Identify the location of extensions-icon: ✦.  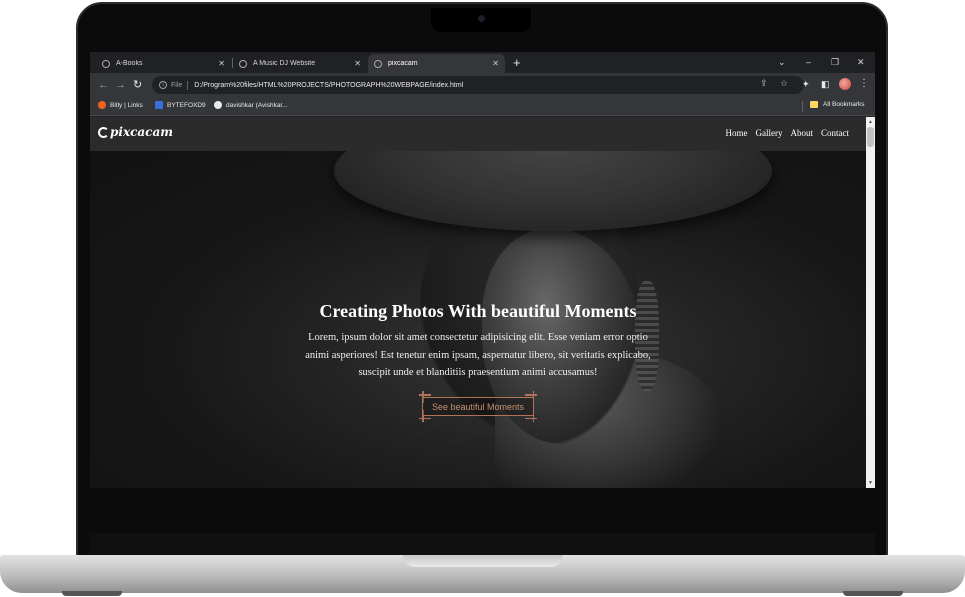
(806, 84).